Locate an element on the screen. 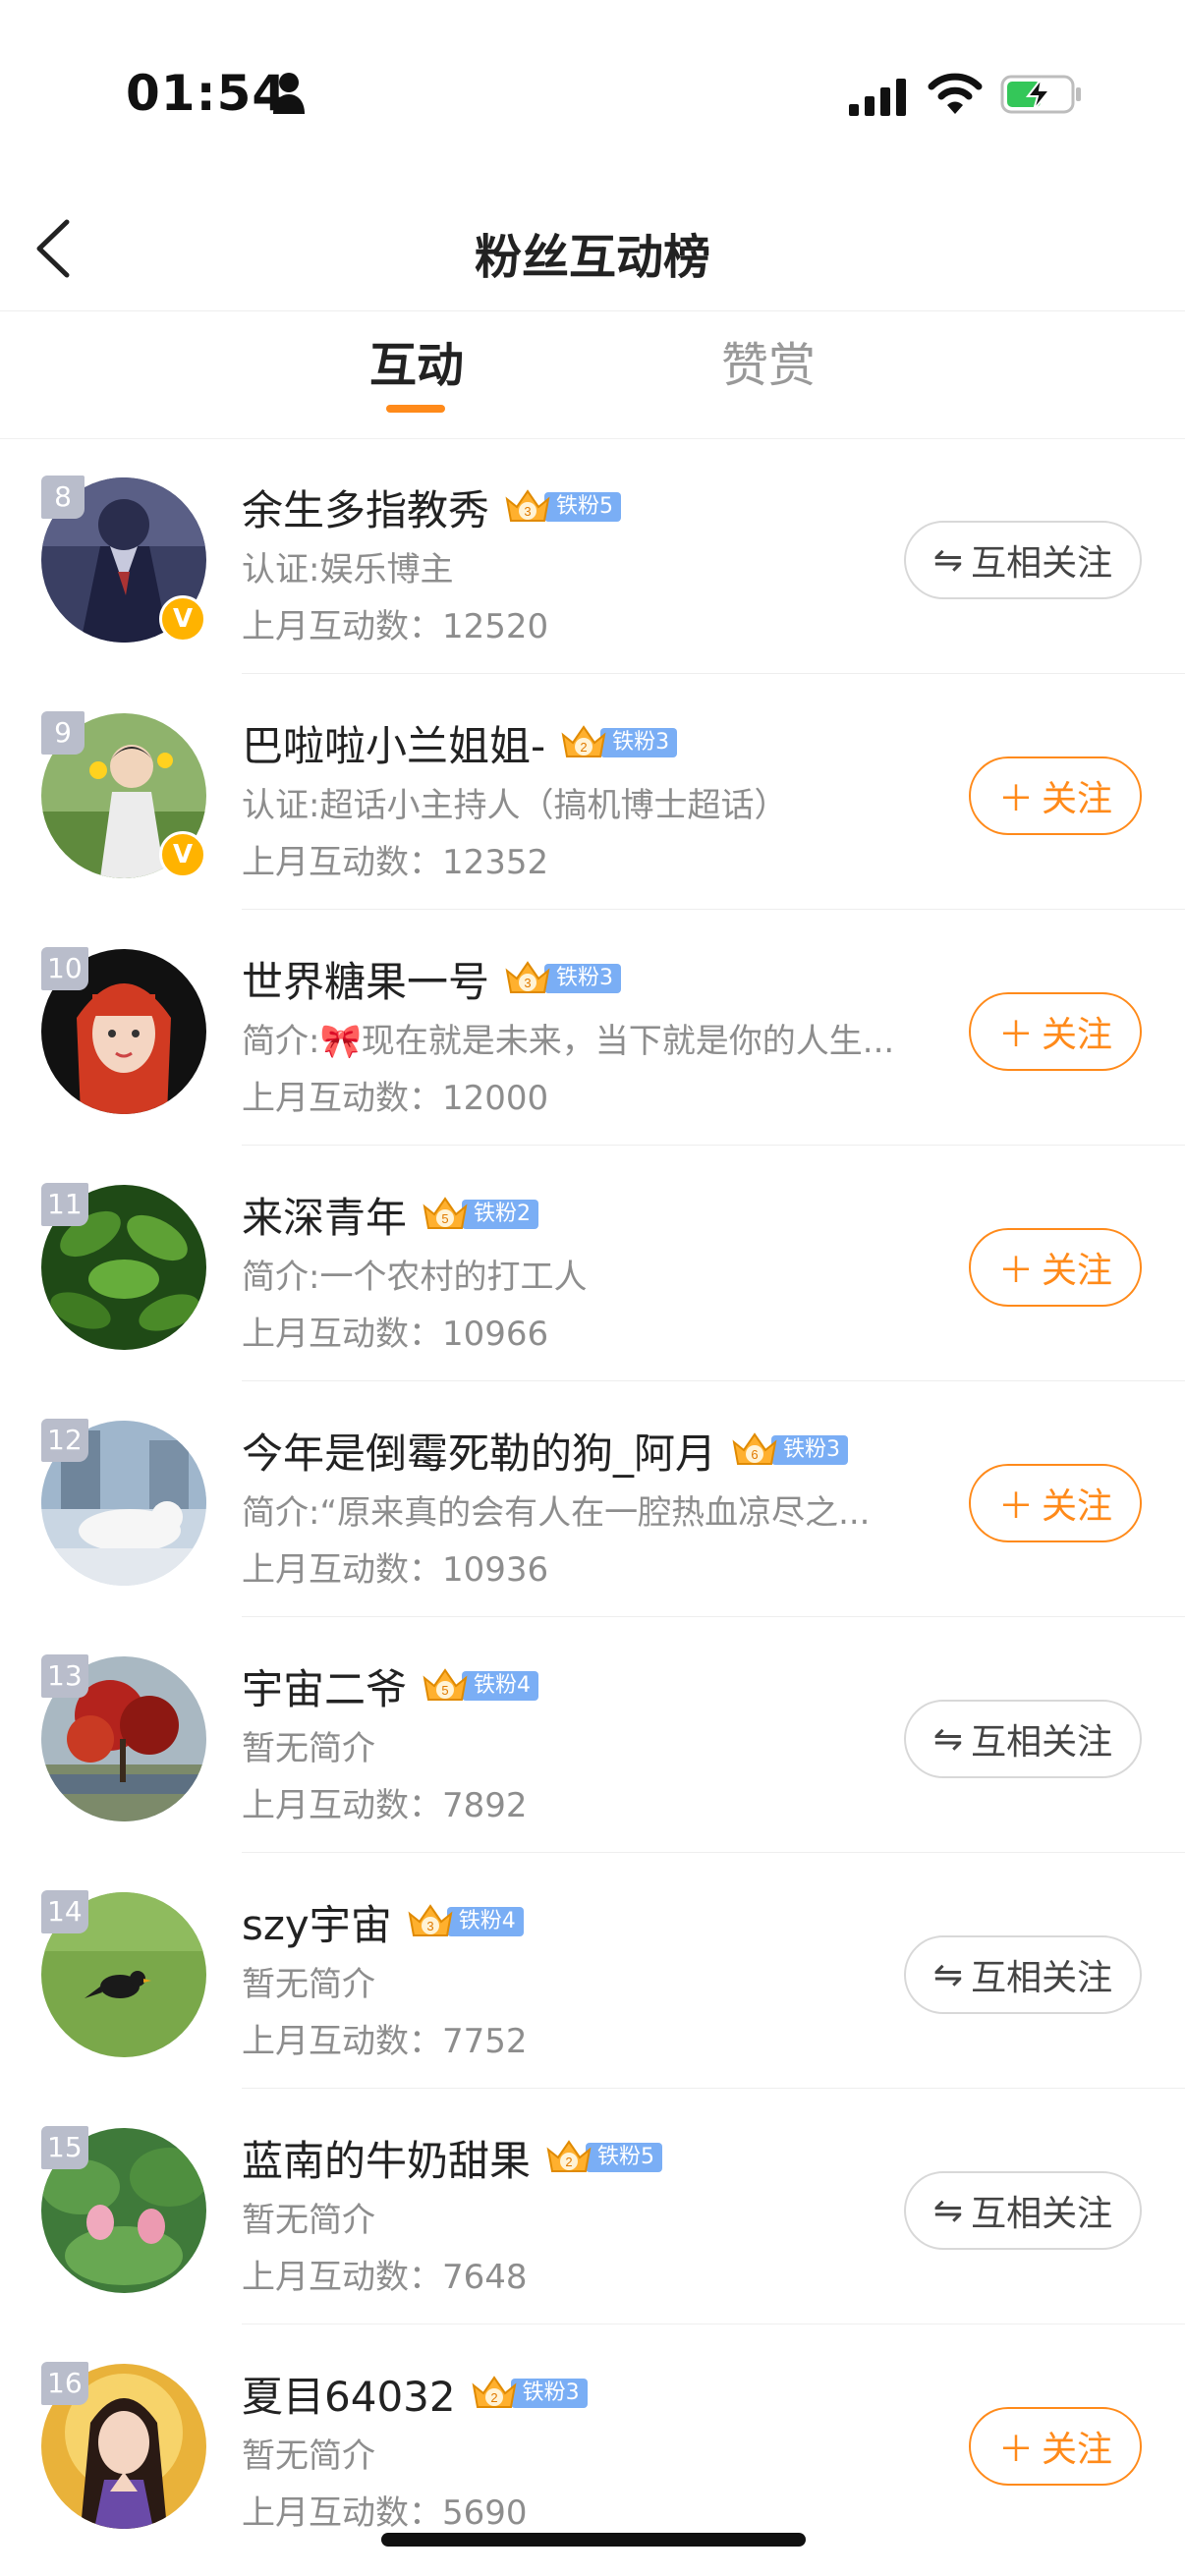 The width and height of the screenshot is (1185, 2576). user-name: 世界糖果一号 is located at coordinates (366, 979).